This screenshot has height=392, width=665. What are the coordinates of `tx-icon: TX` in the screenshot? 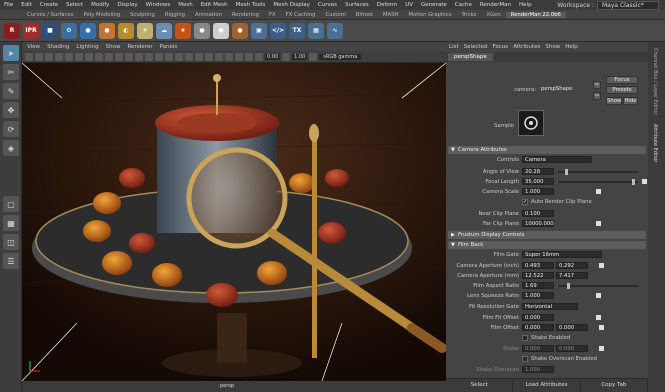 It's located at (297, 30).